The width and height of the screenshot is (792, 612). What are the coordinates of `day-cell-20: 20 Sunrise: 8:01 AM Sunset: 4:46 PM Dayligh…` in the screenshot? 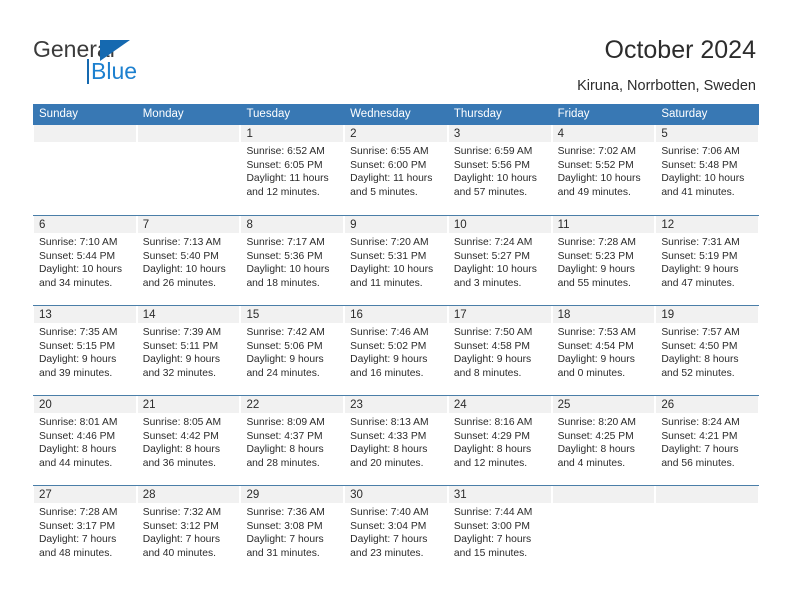 It's located at (85, 440).